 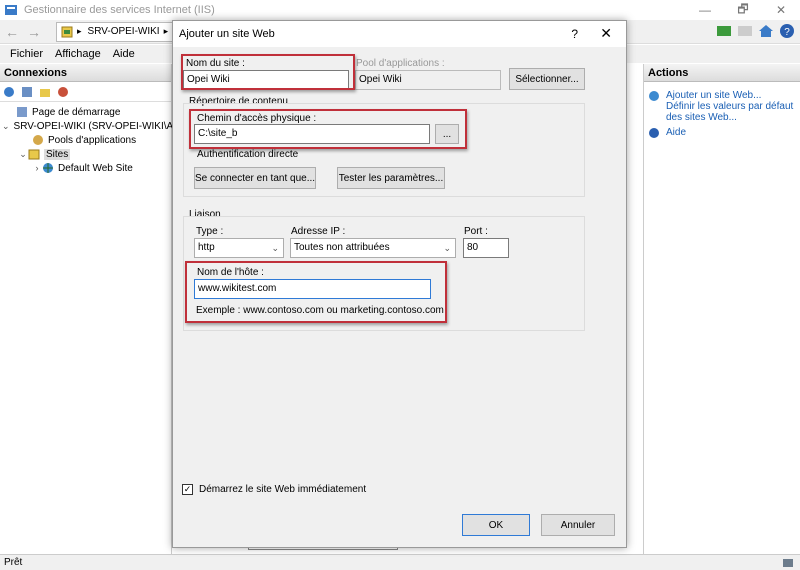 I want to click on dialog-titlebar: Ajouter un site Web ? ✕, so click(x=399, y=34).